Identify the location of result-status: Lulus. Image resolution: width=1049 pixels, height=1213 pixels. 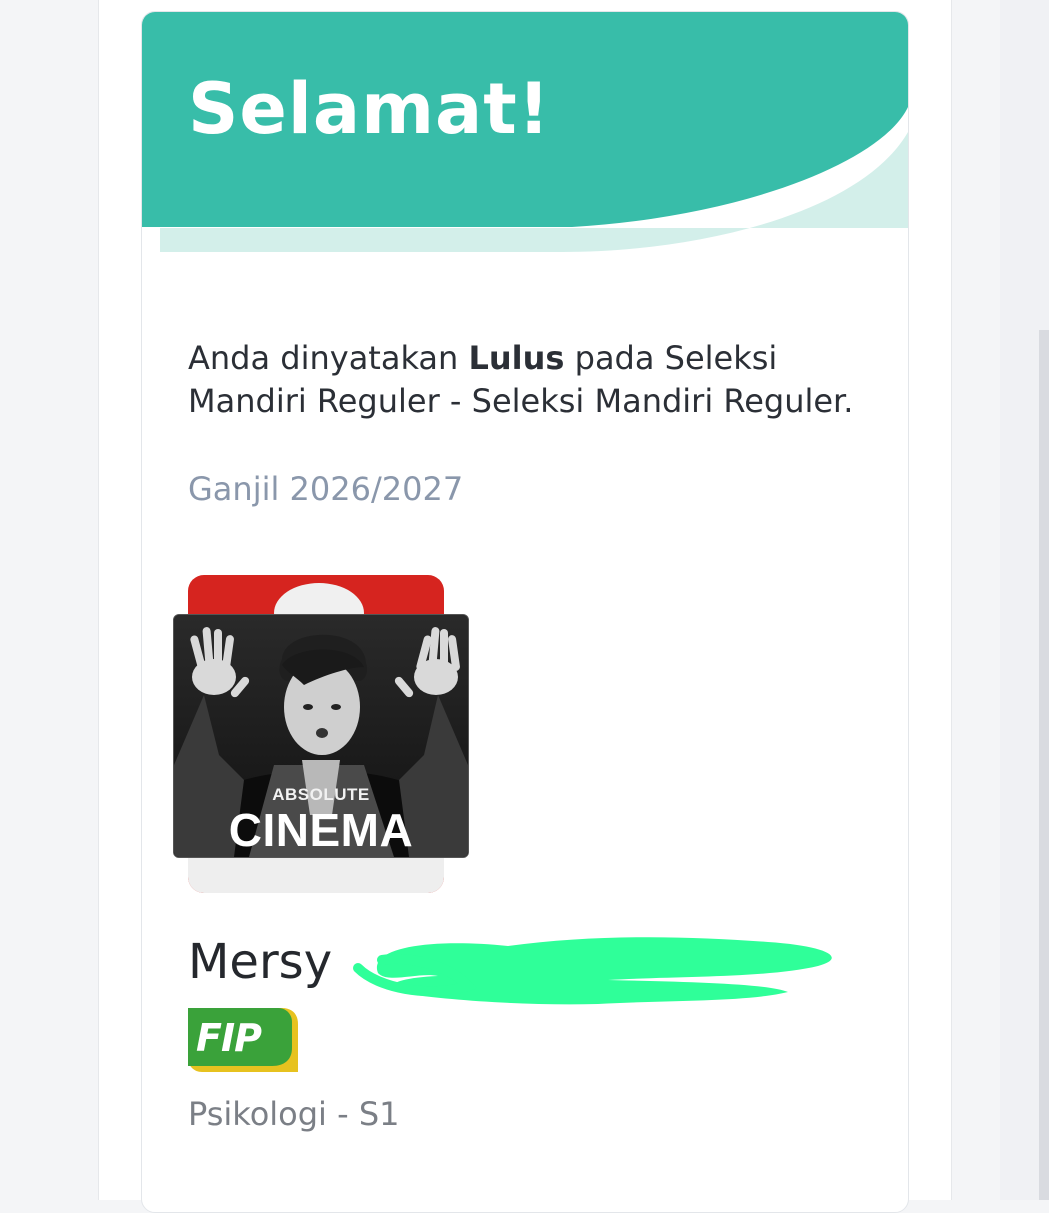
(516, 358).